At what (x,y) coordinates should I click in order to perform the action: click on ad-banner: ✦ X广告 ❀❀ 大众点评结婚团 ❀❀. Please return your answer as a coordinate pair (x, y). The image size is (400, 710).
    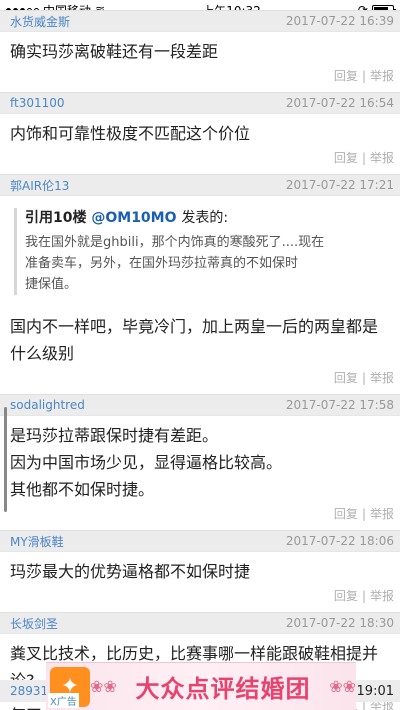
    Looking at the image, I should click on (201, 686).